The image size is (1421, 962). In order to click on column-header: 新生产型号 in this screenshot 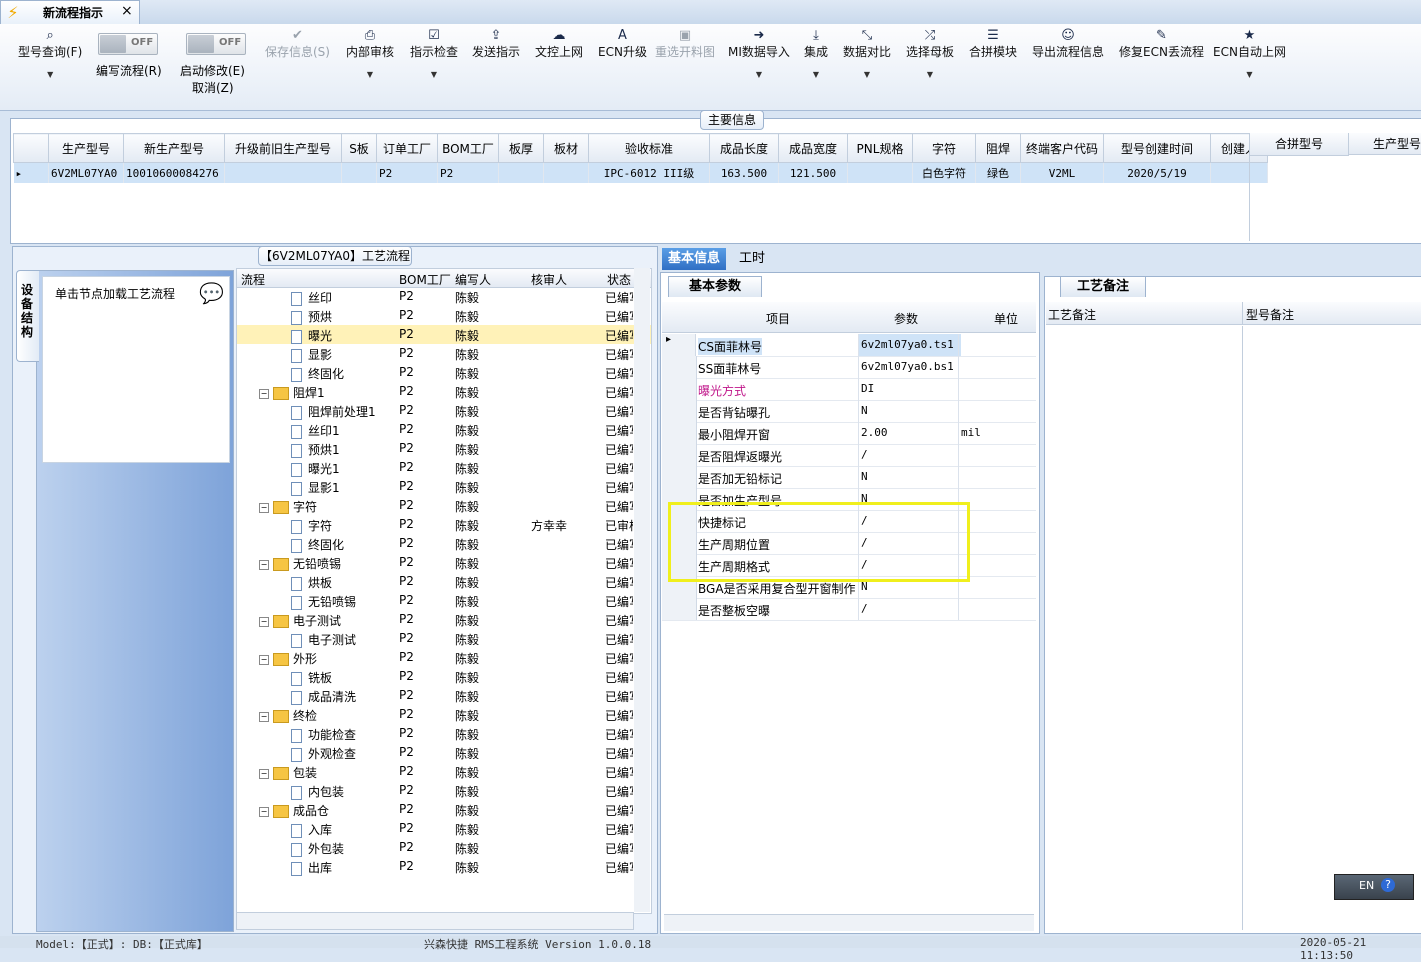, I will do `click(174, 148)`.